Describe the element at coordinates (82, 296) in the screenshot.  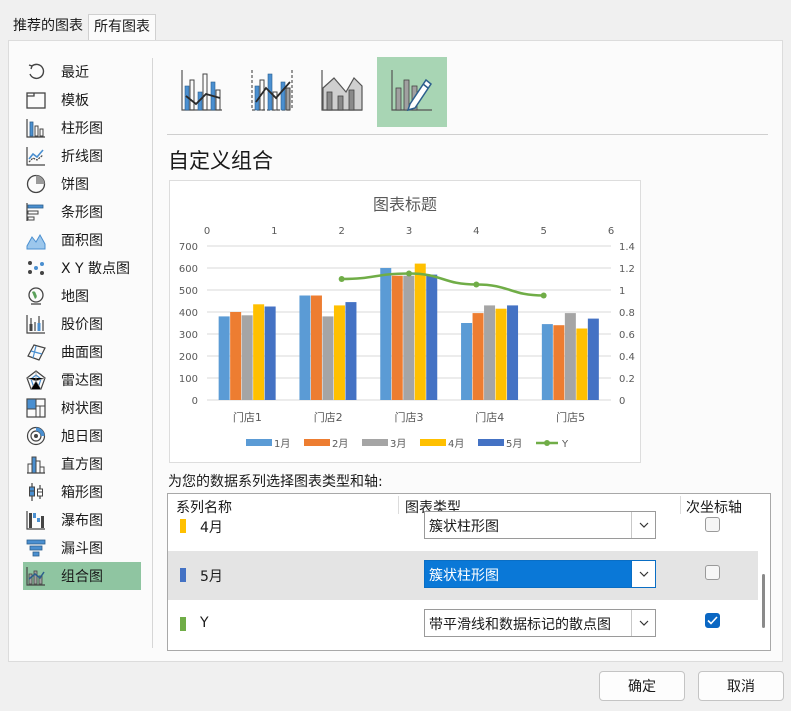
I see `sidebar-item-map: 地图` at that location.